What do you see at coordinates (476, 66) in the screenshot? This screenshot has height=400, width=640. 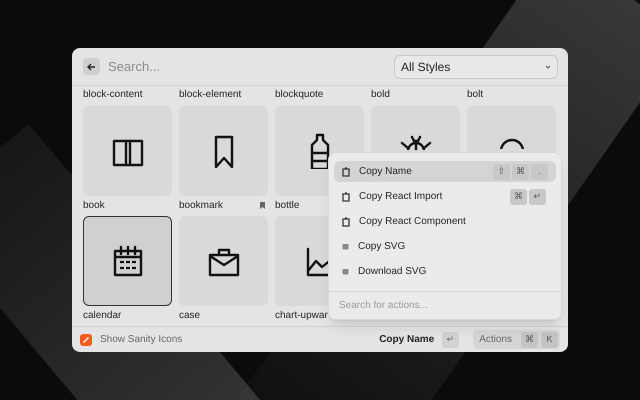 I see `style-select: All Styles` at bounding box center [476, 66].